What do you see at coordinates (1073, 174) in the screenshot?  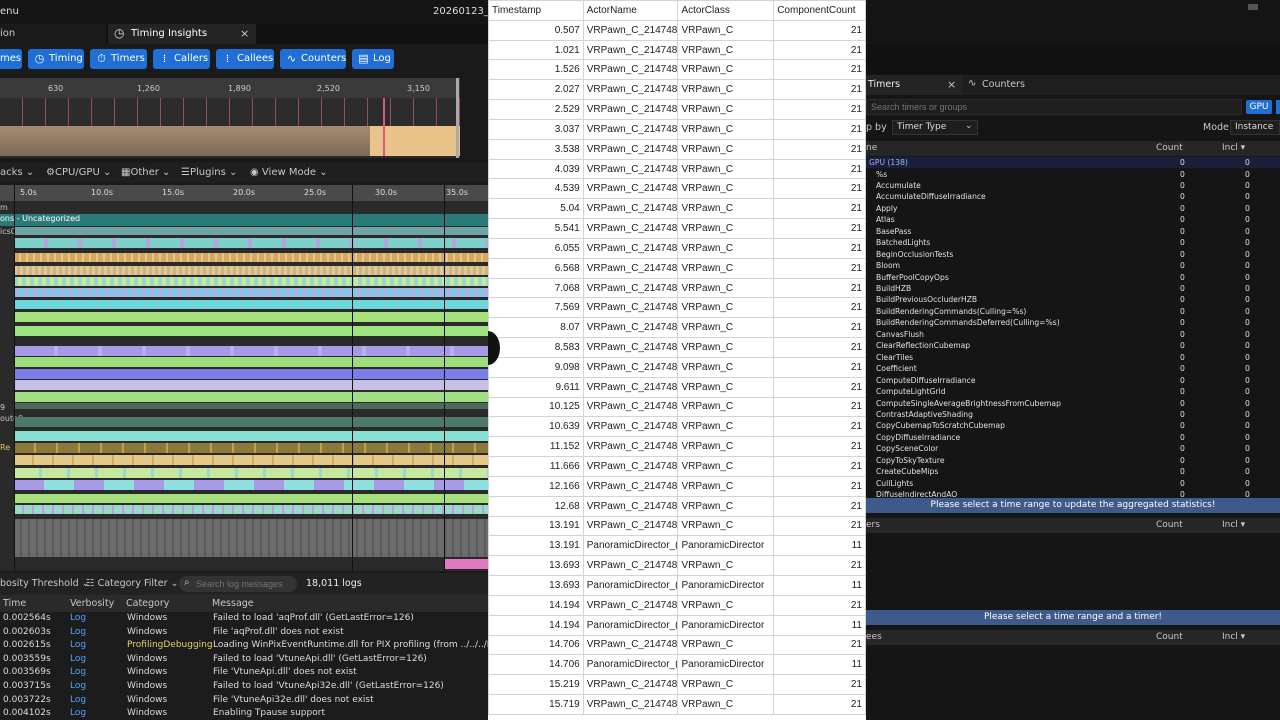 I see `timer-row: %s 0 0` at bounding box center [1073, 174].